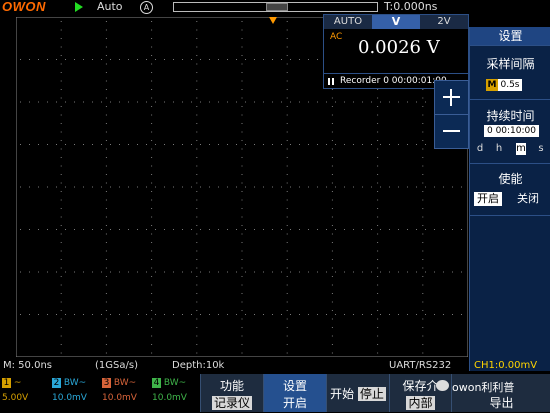 The image size is (550, 413). What do you see at coordinates (541, 149) in the screenshot?
I see `duration-unit-s: s` at bounding box center [541, 149].